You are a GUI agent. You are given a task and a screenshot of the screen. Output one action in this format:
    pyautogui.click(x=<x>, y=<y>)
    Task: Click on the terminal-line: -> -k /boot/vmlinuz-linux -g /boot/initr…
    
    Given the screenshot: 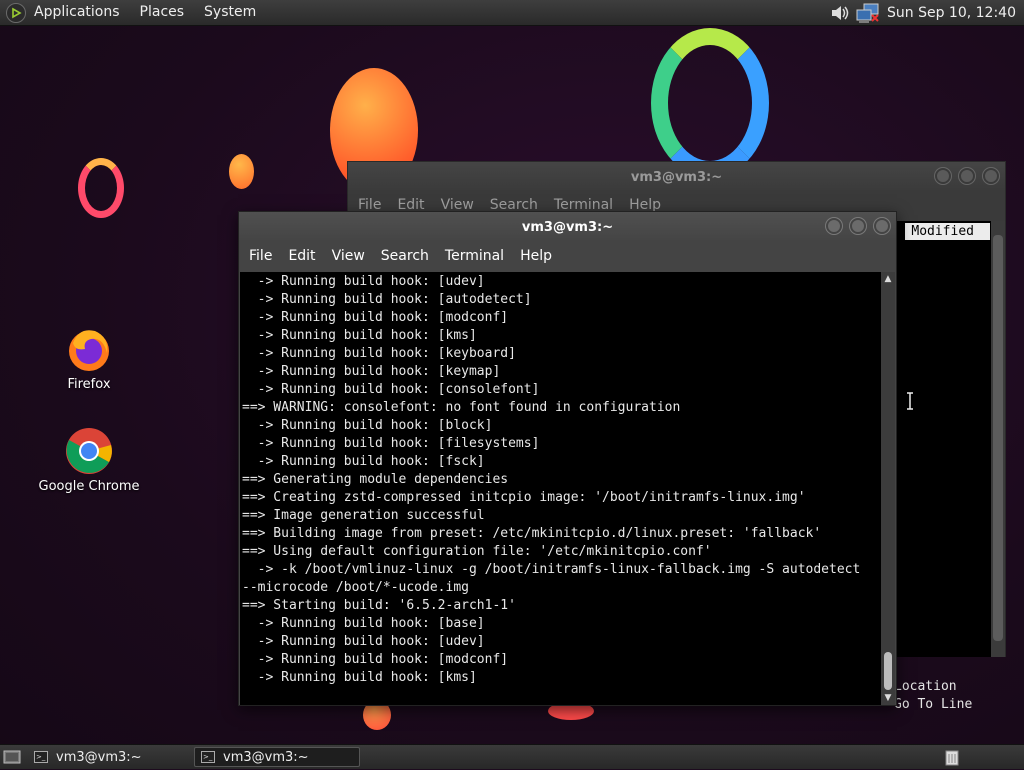 What is the action you would take?
    pyautogui.click(x=551, y=569)
    